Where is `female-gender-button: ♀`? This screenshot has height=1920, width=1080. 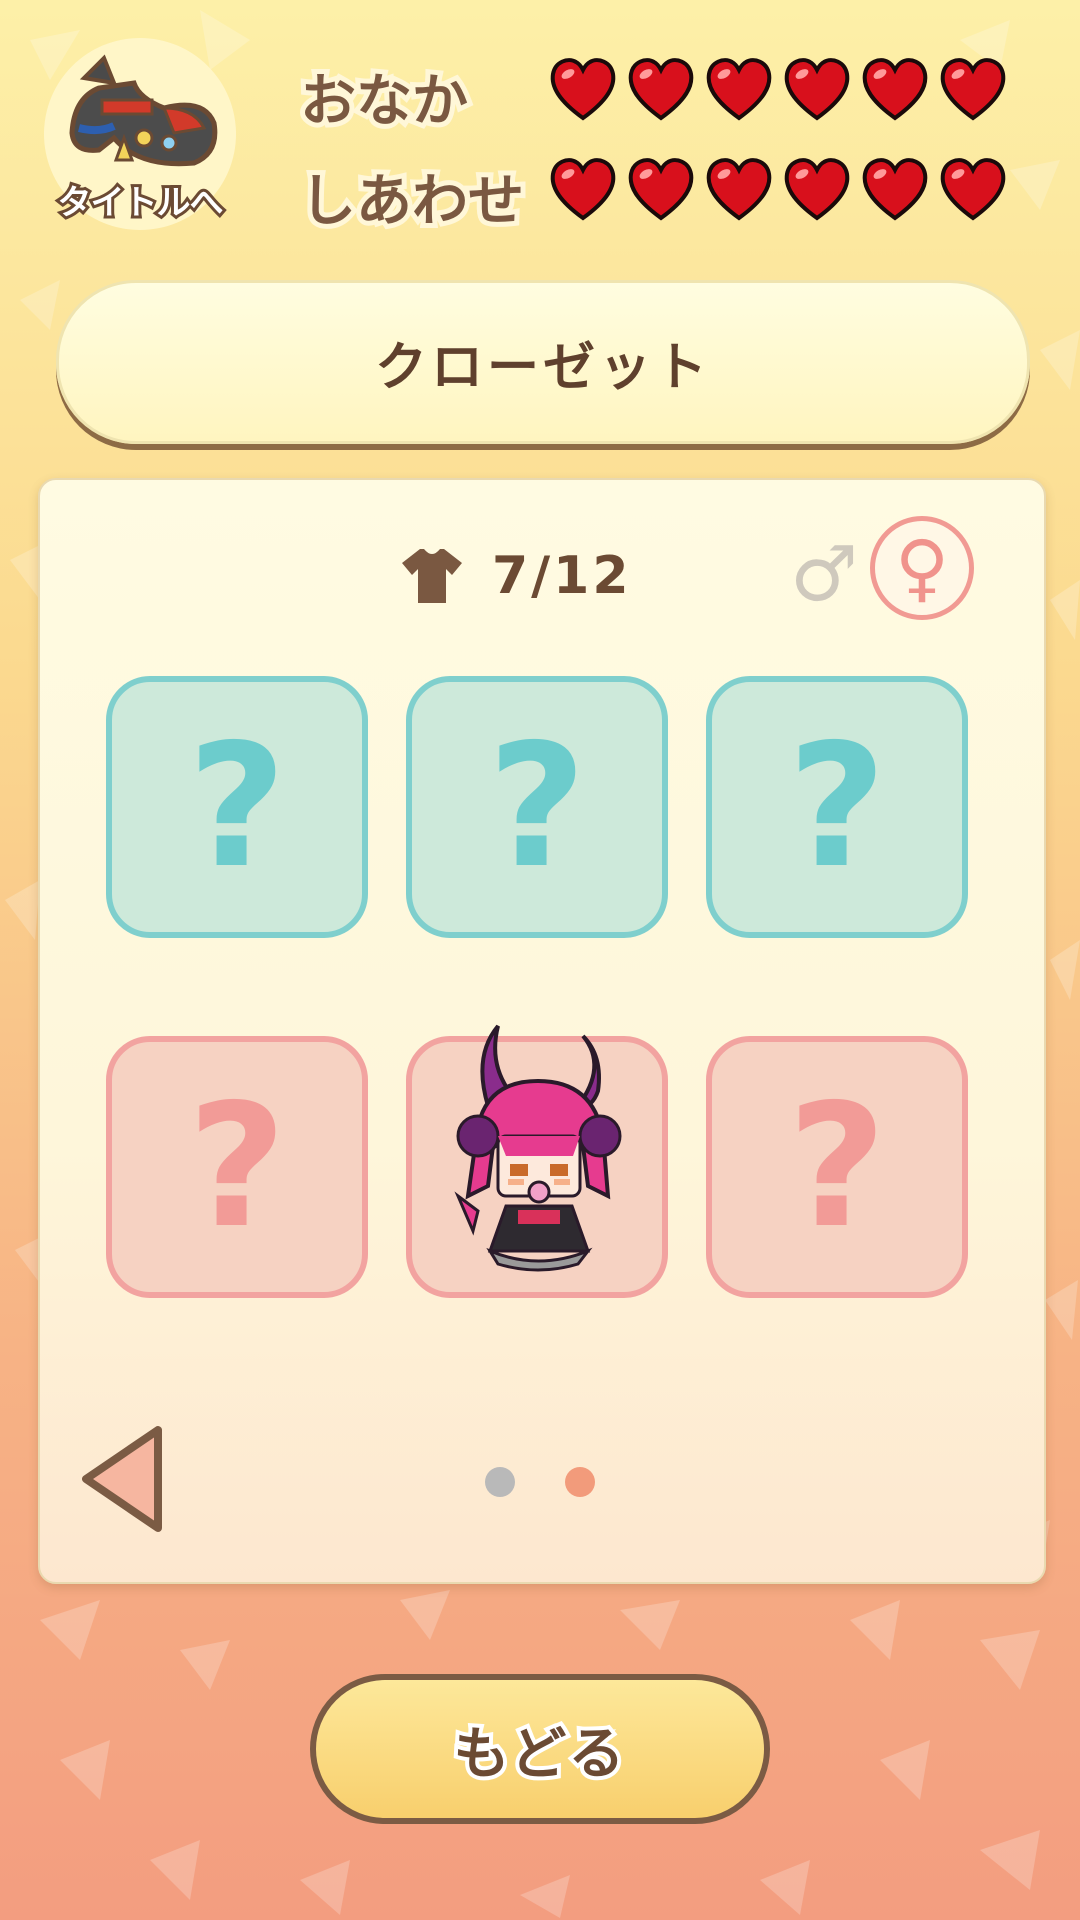
female-gender-button: ♀ is located at coordinates (922, 568).